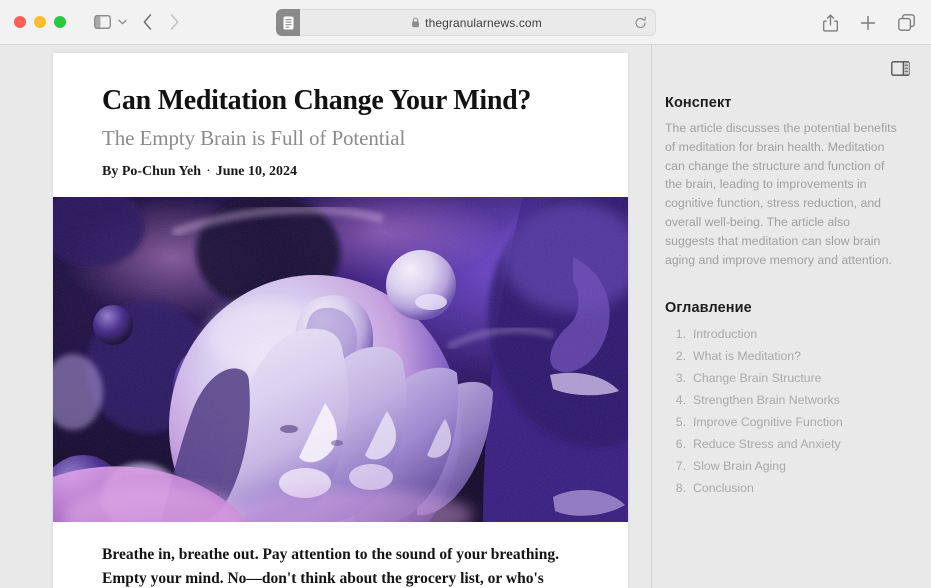 This screenshot has width=931, height=588. What do you see at coordinates (680, 444) in the screenshot?
I see `toc-item-number: 6.` at bounding box center [680, 444].